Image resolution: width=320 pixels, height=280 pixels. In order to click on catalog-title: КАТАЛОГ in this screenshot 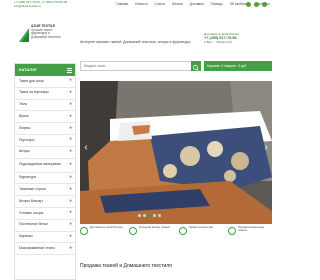, I will do `click(28, 69)`.